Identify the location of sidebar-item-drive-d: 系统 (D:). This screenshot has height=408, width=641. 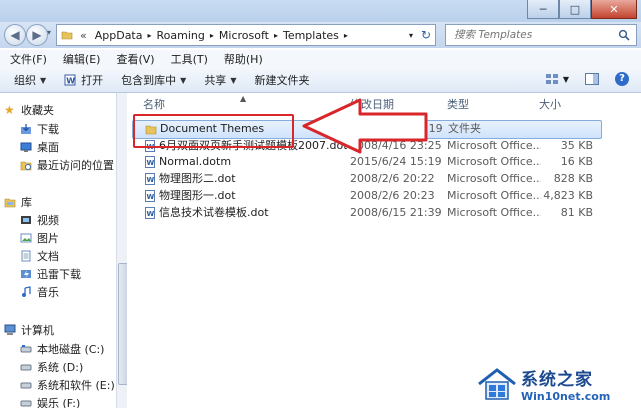
(51, 367).